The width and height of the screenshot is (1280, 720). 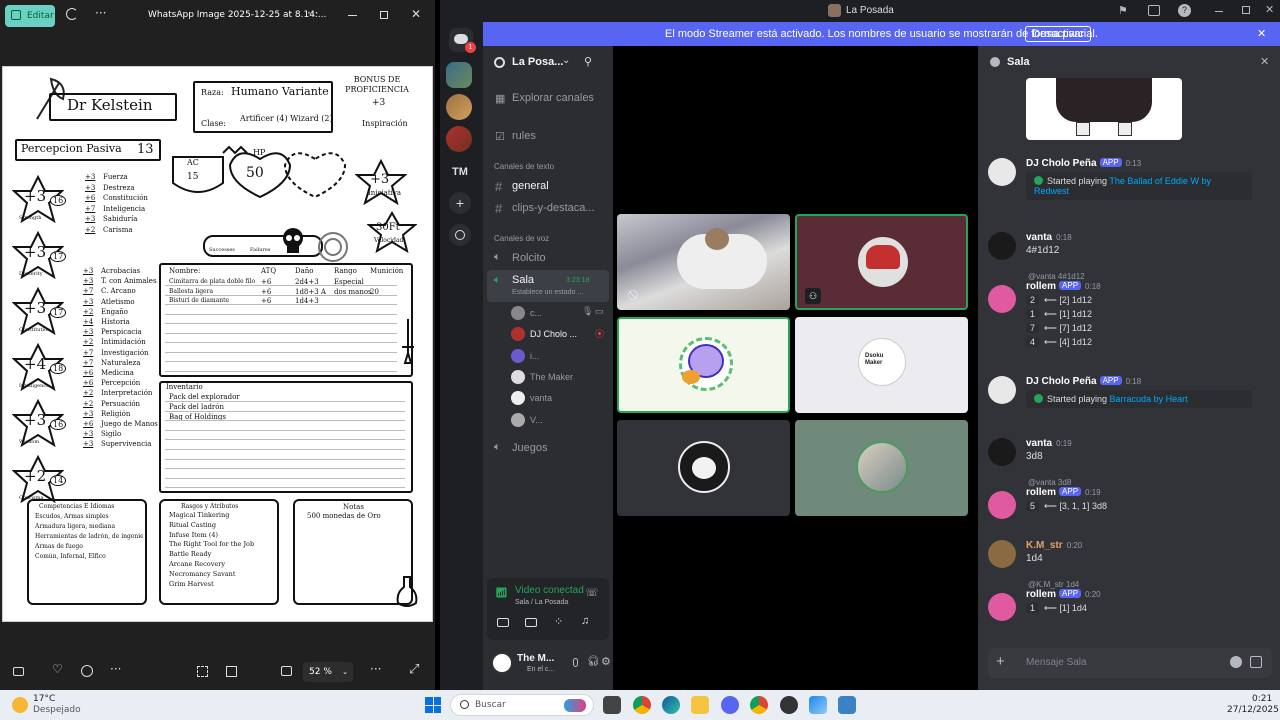 I want to click on video-tile-cat: 🚫︎, so click(x=703, y=262).